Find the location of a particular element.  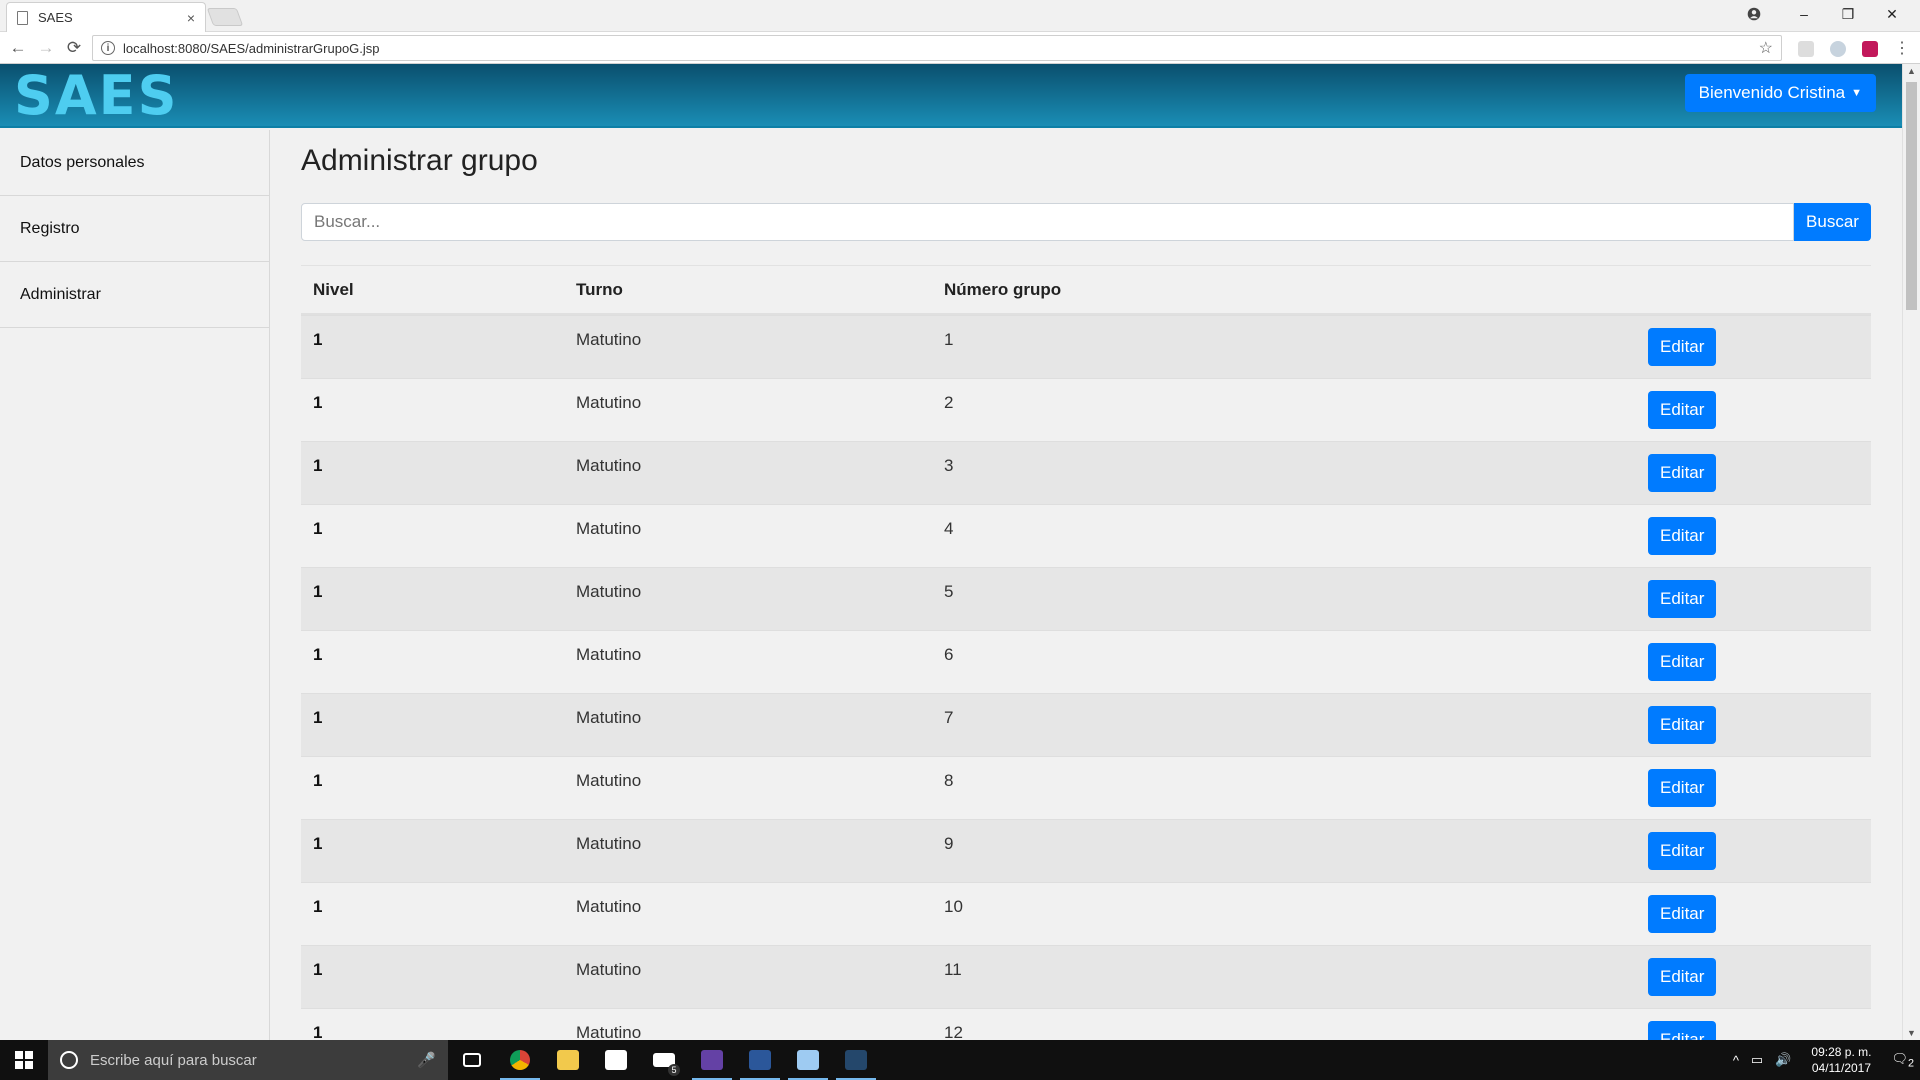

reload-button: ⟳ is located at coordinates (74, 48).